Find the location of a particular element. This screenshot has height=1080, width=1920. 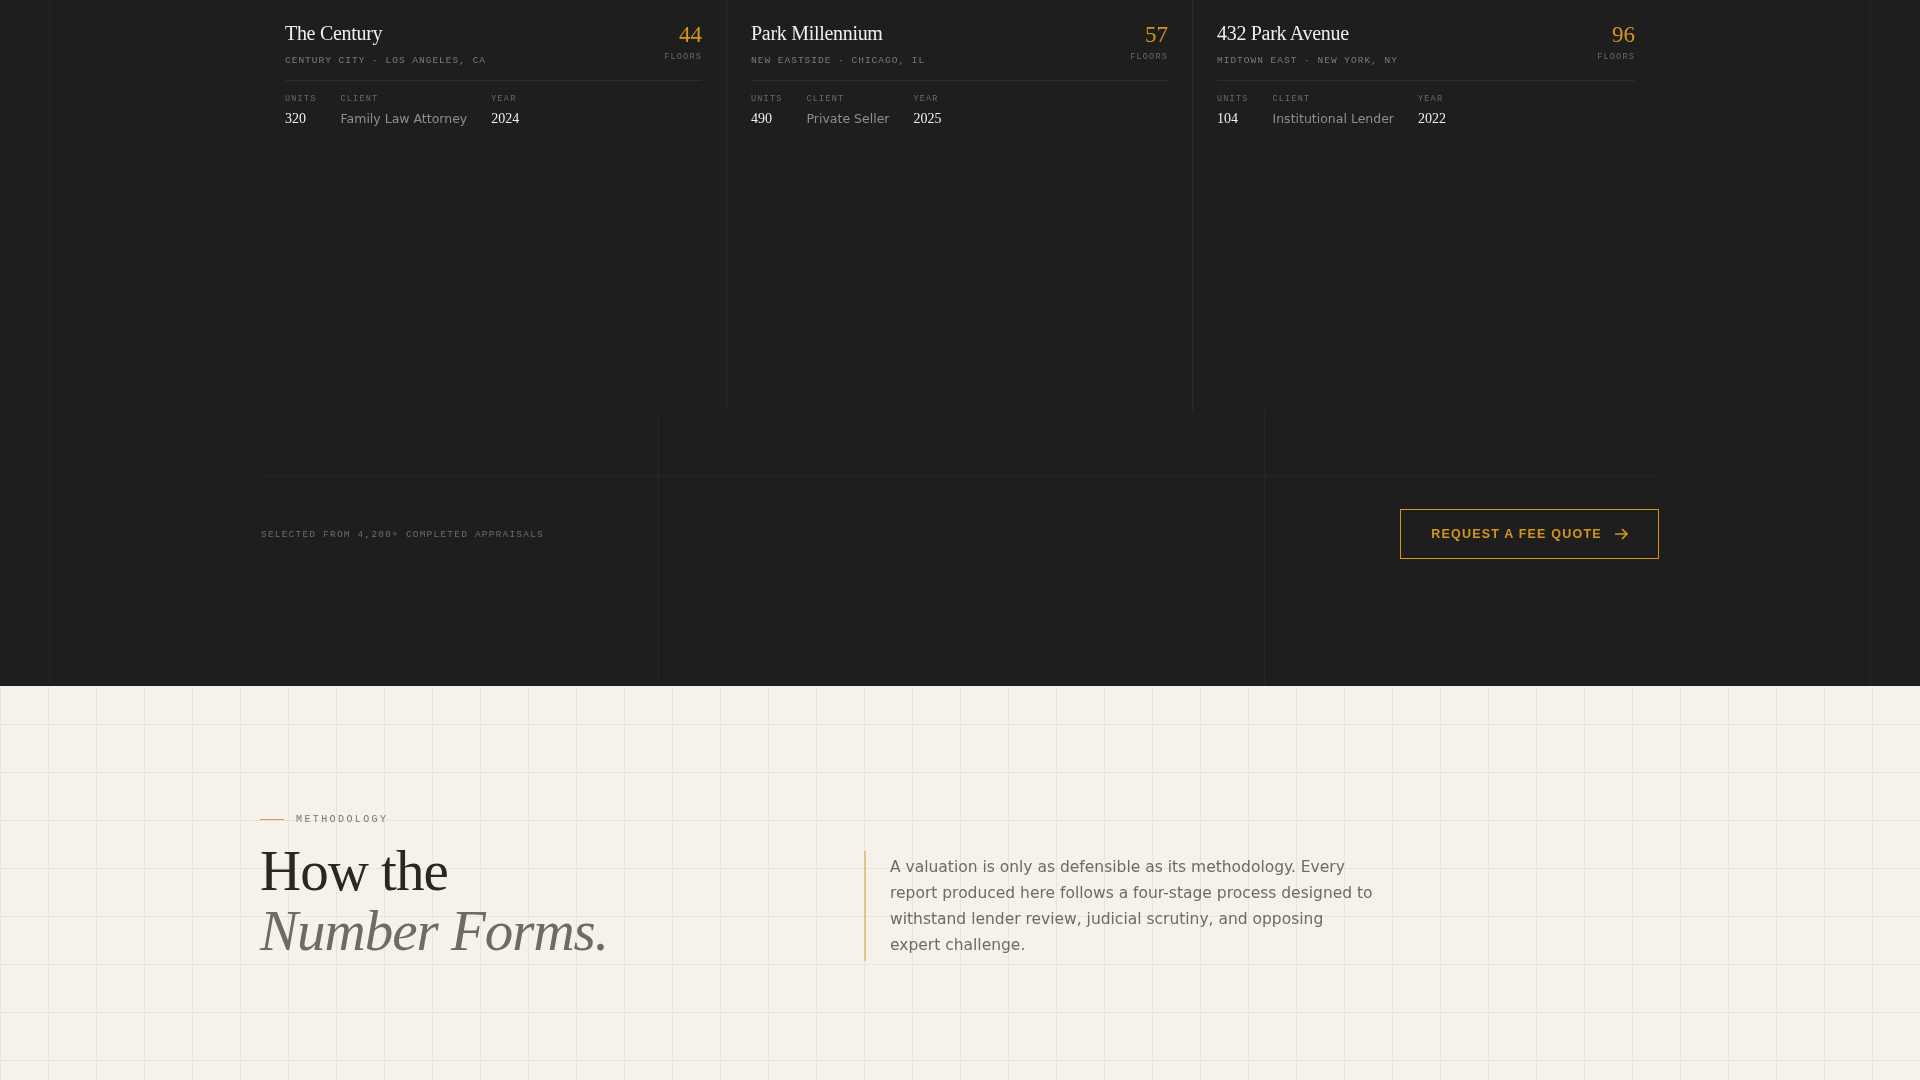

floors-count: 44 is located at coordinates (690, 35).